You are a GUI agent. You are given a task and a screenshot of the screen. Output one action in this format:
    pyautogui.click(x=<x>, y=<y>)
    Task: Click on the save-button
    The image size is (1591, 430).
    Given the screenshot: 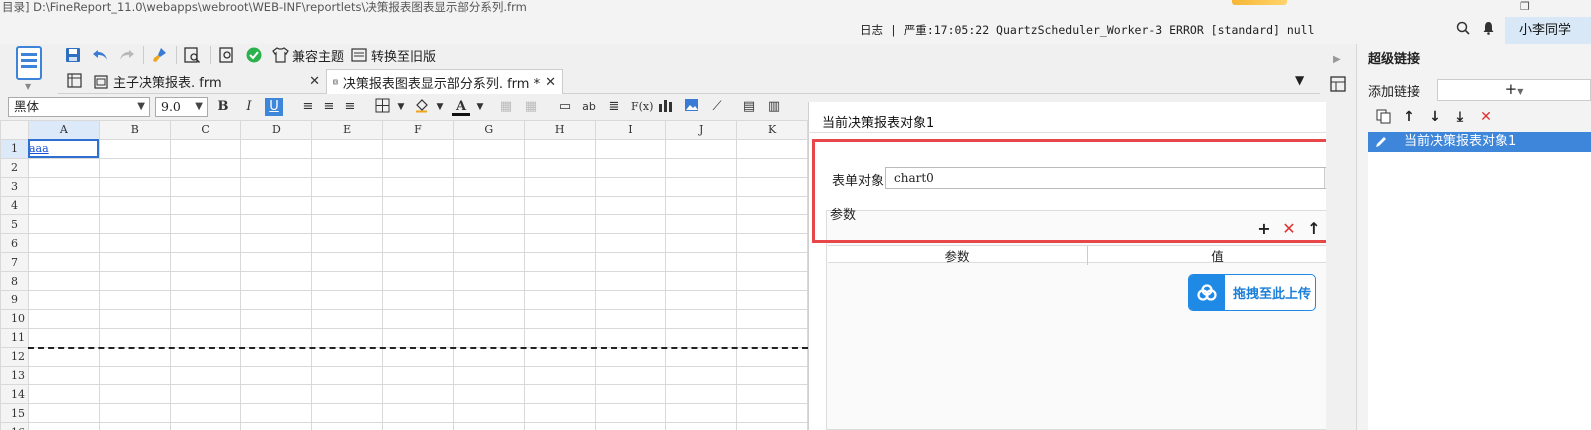 What is the action you would take?
    pyautogui.click(x=73, y=55)
    